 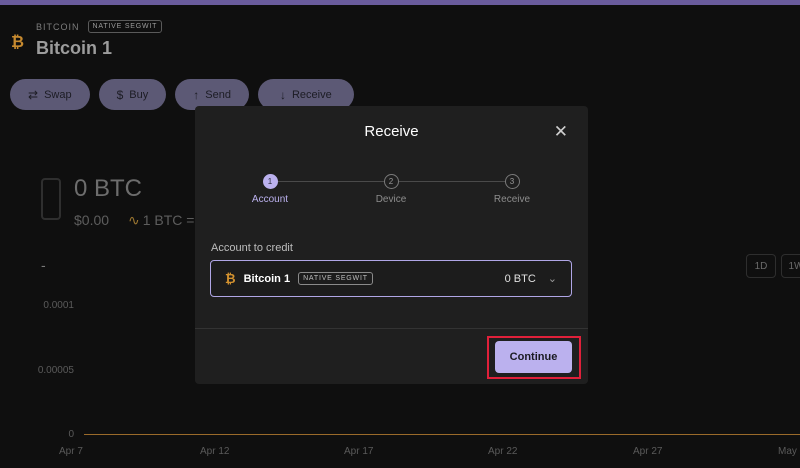 What do you see at coordinates (512, 181) in the screenshot?
I see `step-number: 3` at bounding box center [512, 181].